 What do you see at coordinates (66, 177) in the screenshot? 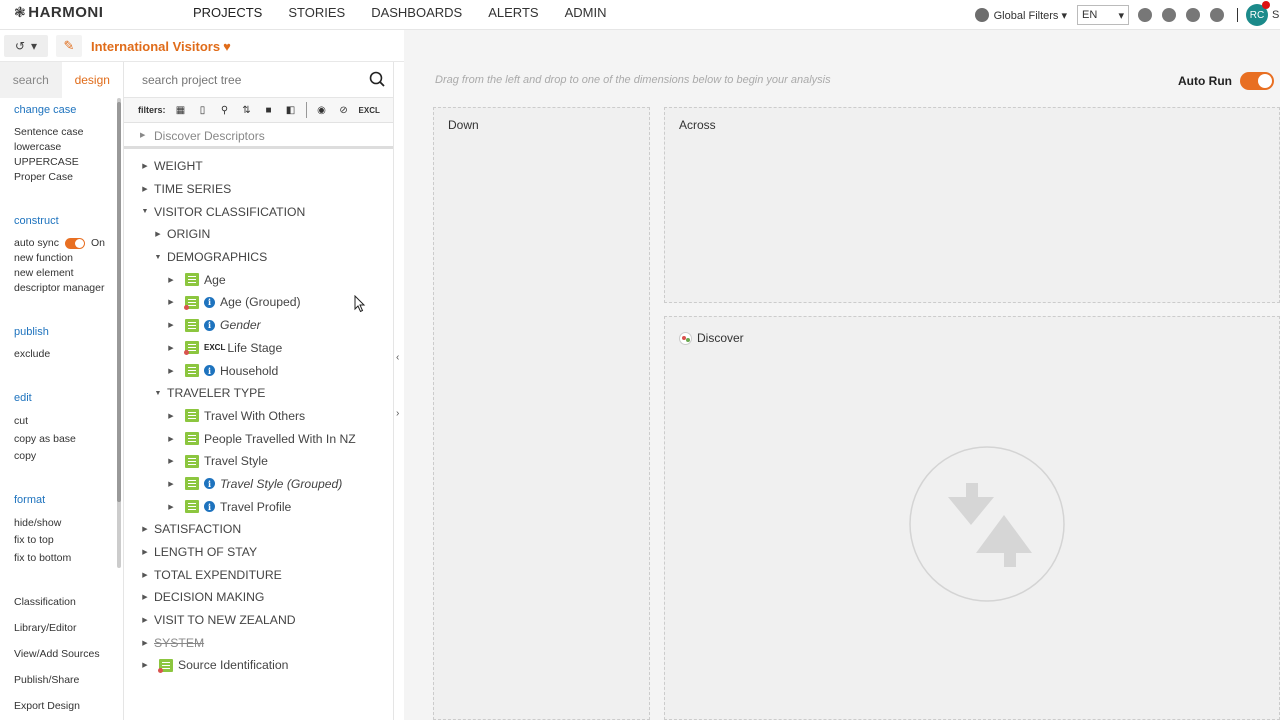
I see `tool-proper-case: Proper Case` at bounding box center [66, 177].